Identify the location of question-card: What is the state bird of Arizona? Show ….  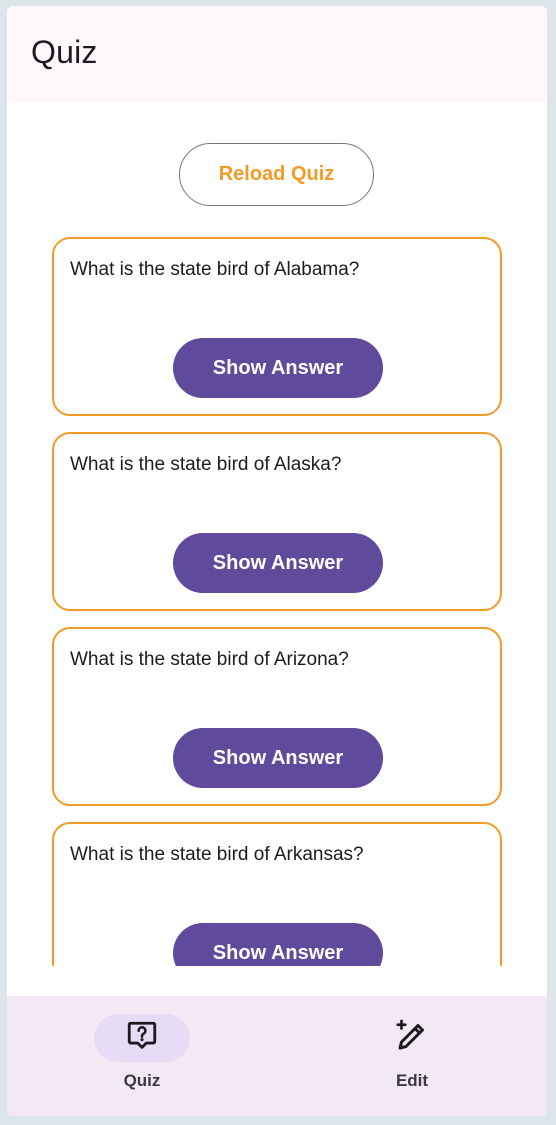
(277, 716).